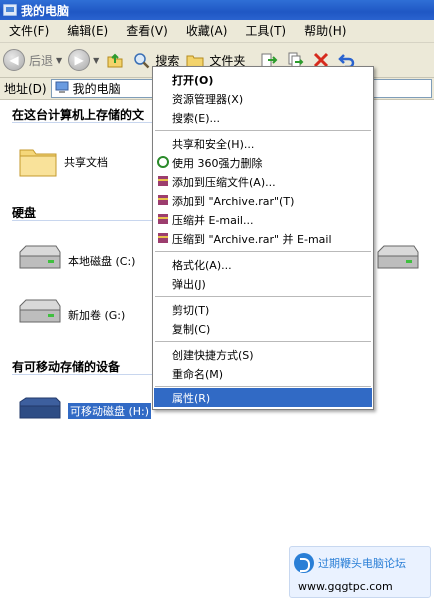  What do you see at coordinates (96, 89) in the screenshot?
I see `address-value: 我的电脑` at bounding box center [96, 89].